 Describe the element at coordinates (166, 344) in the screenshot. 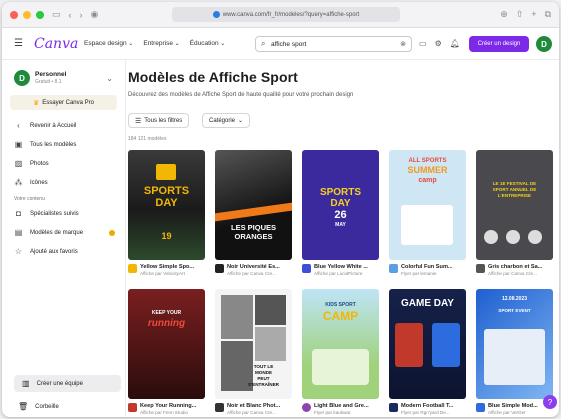

I see `template-thumbnail: KEEP YOUR running` at that location.